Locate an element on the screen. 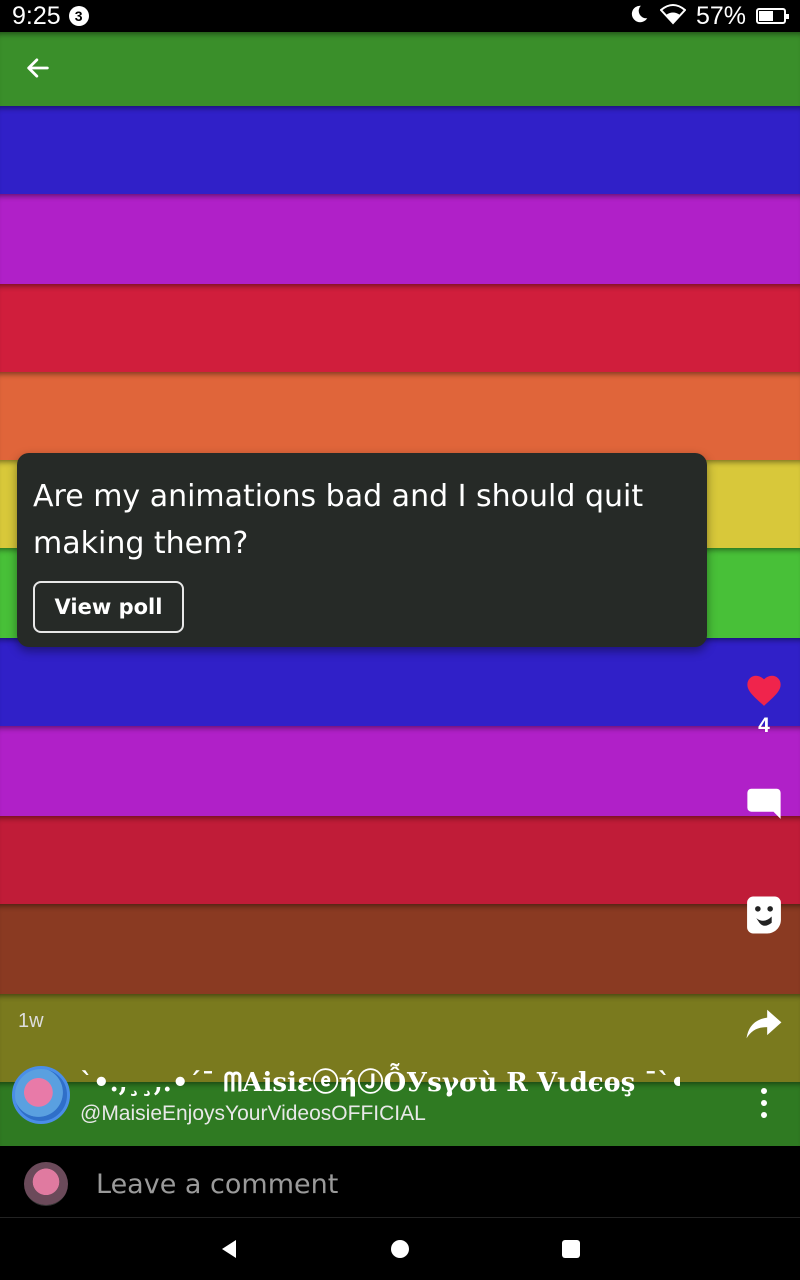 This screenshot has height=1280, width=800. author-handle: @MaisieEnjoysYourVideosOFFICIAL is located at coordinates (253, 1114).